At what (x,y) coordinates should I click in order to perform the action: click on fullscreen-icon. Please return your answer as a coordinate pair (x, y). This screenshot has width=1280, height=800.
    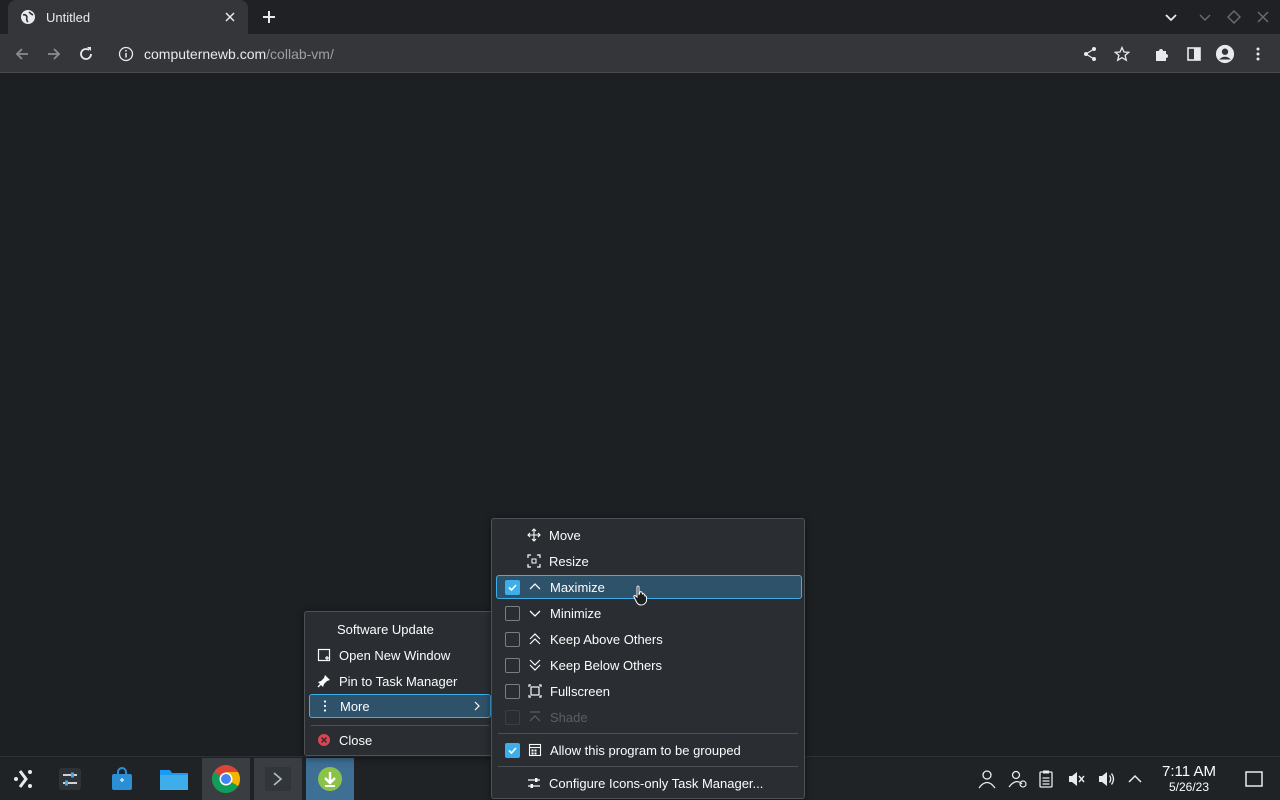
    Looking at the image, I should click on (535, 691).